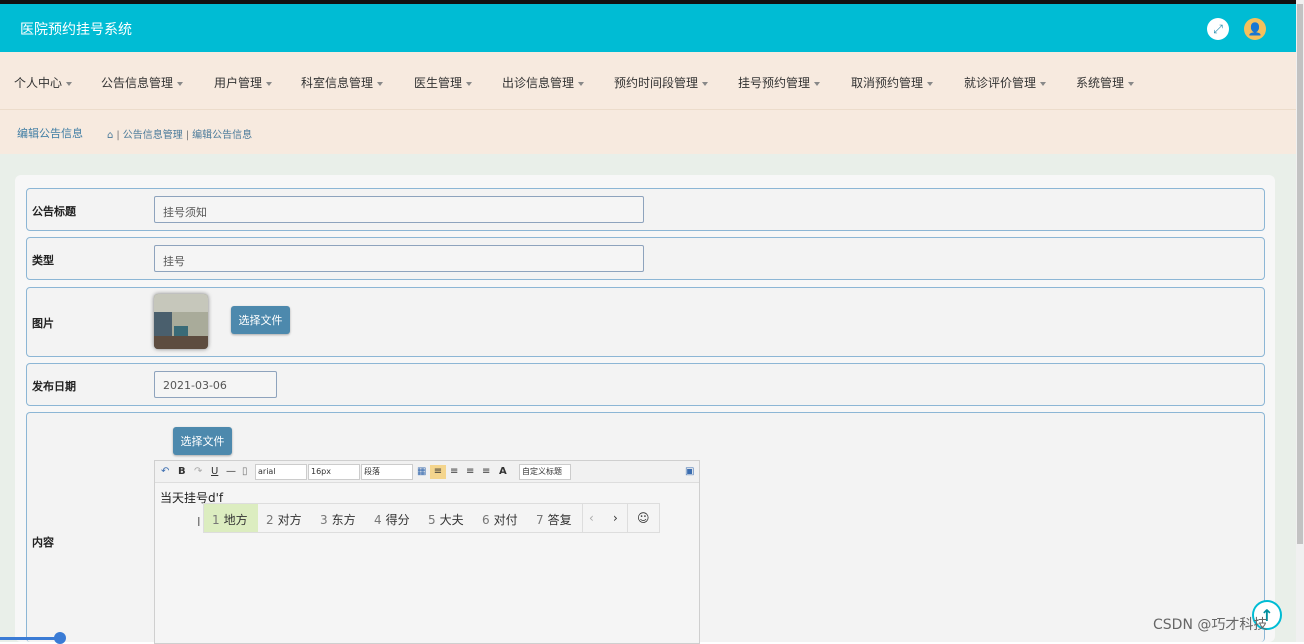  What do you see at coordinates (779, 82) in the screenshot?
I see `nav-appointment-management: 挂号预约管理` at bounding box center [779, 82].